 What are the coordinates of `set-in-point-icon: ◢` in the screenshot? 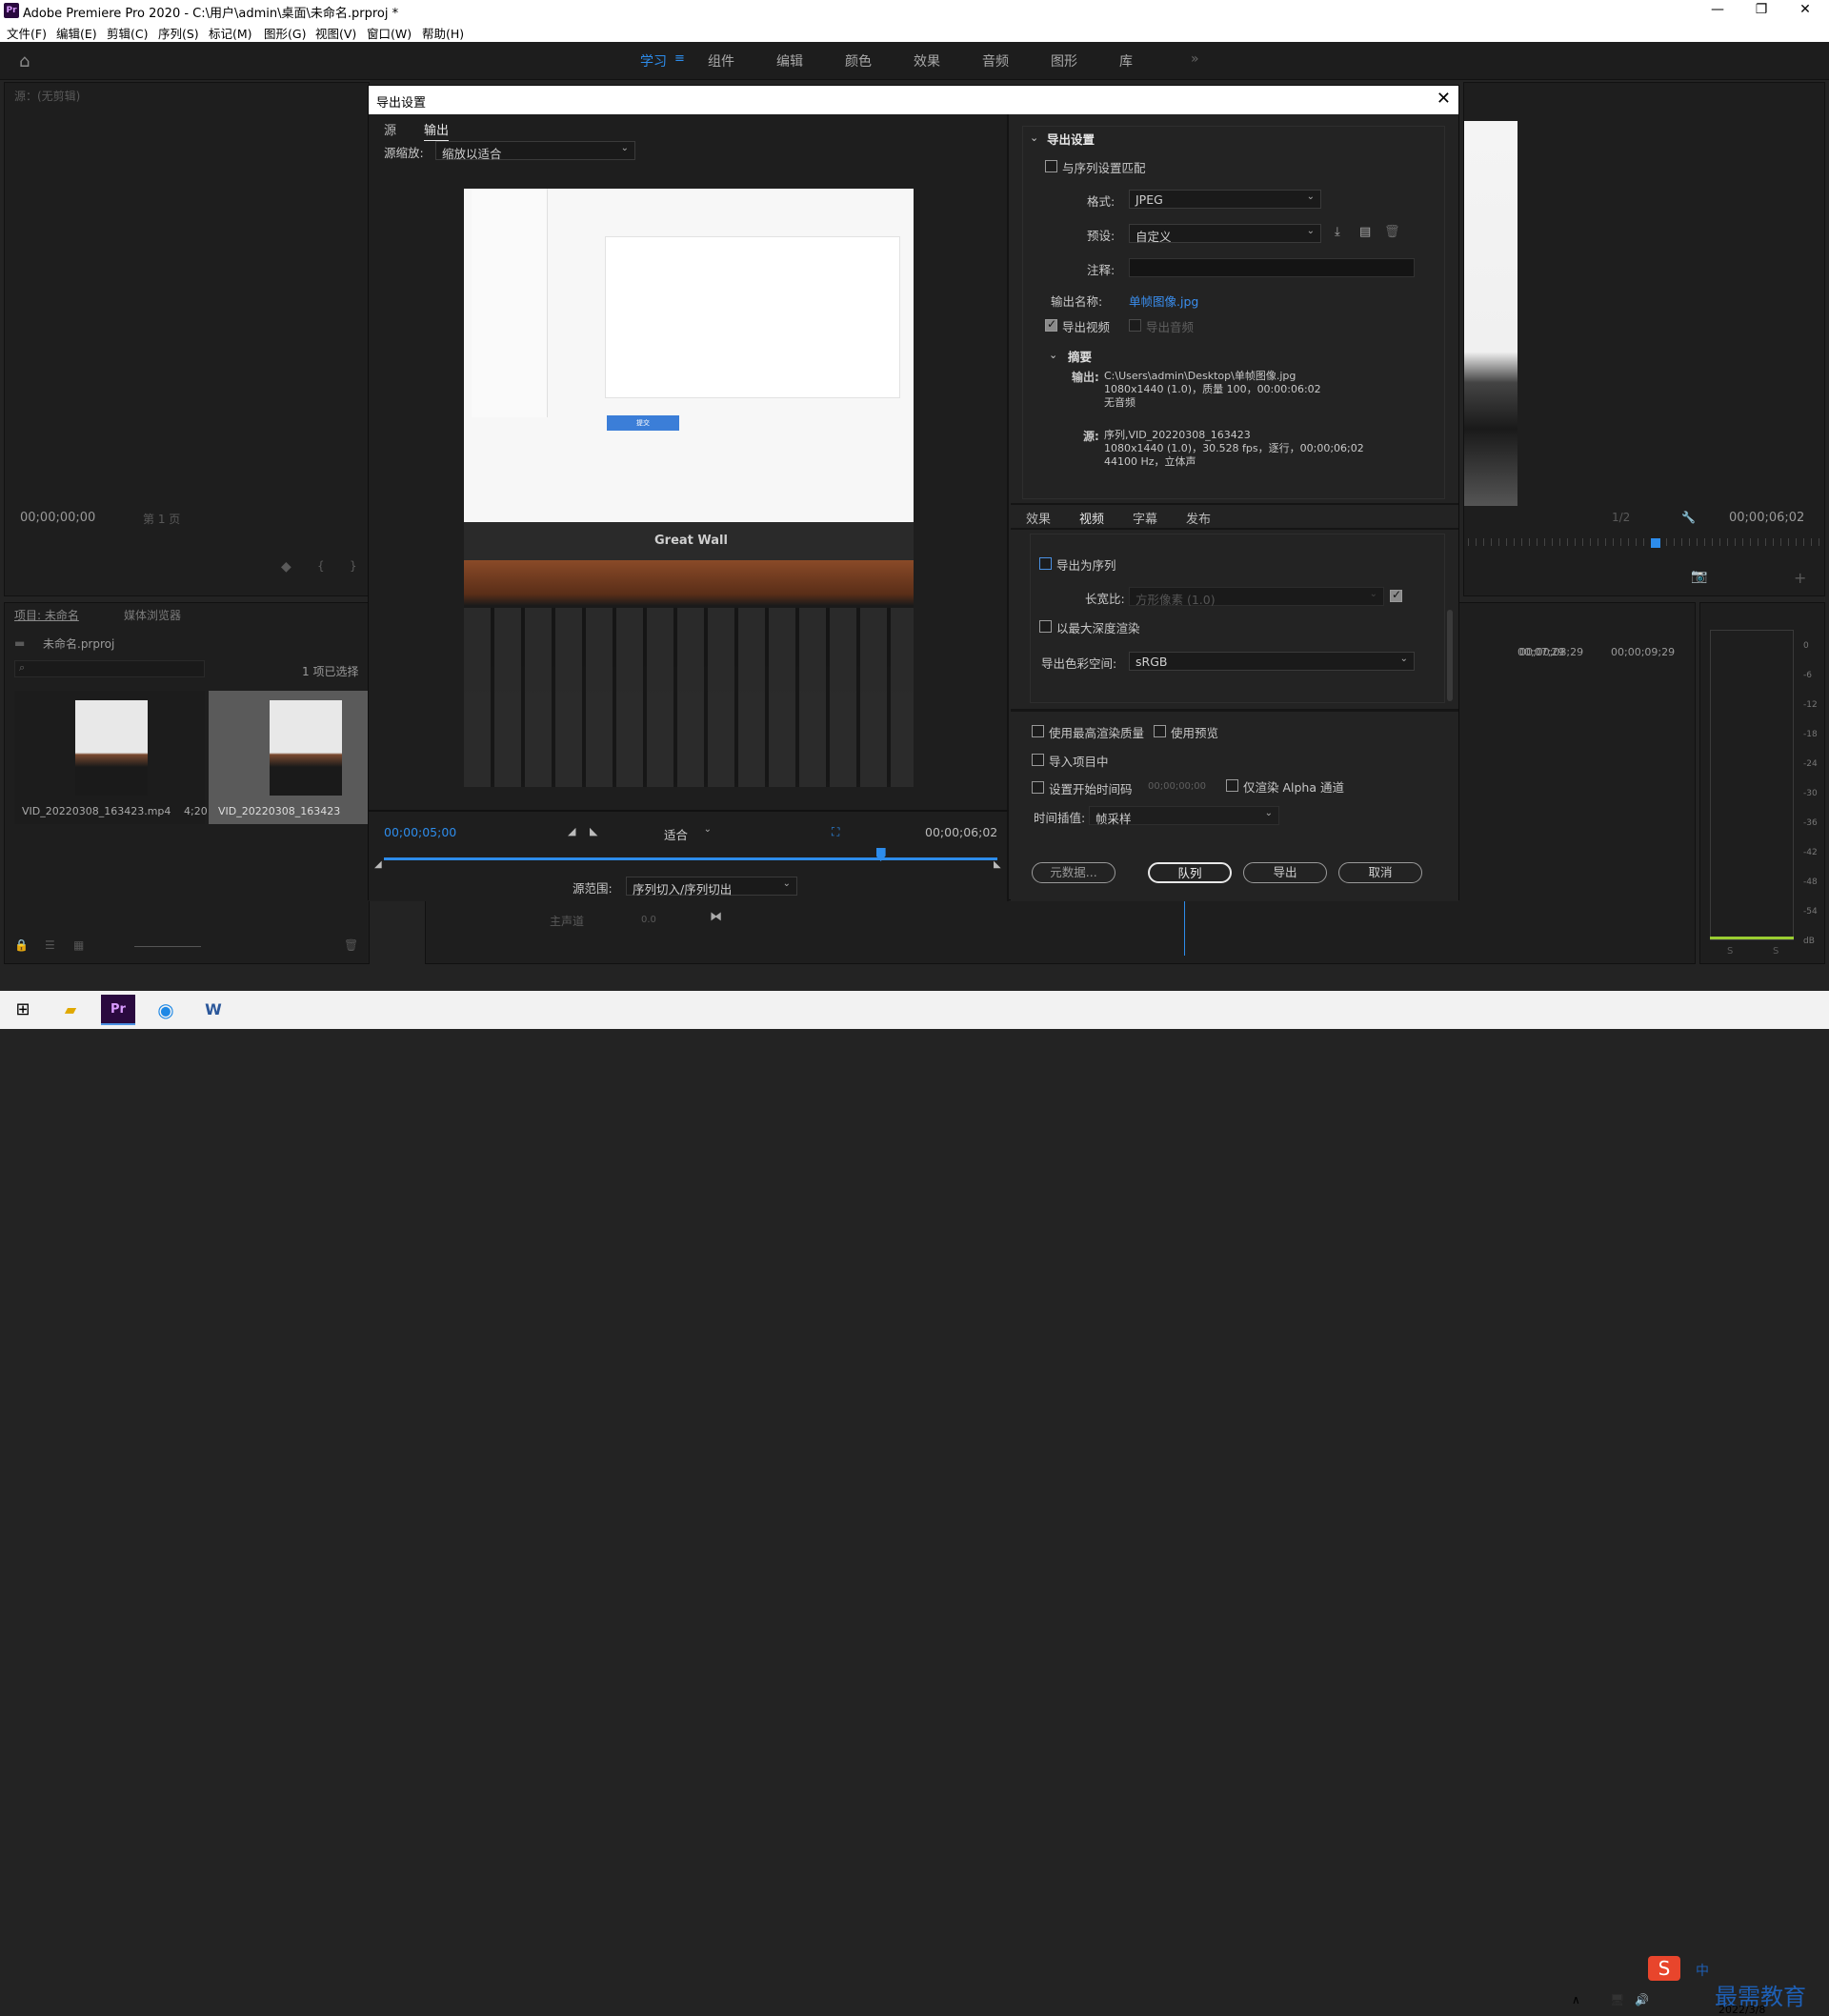 It's located at (571, 831).